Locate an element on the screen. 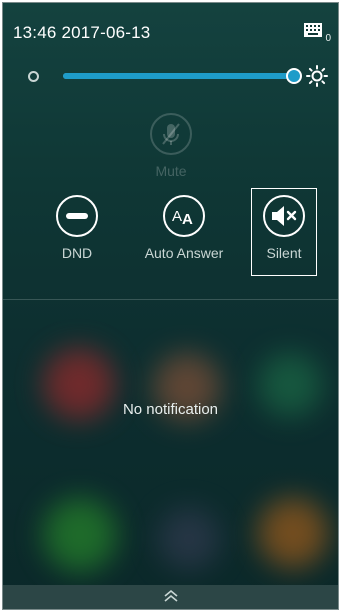  aa-icon: A A is located at coordinates (182, 218).